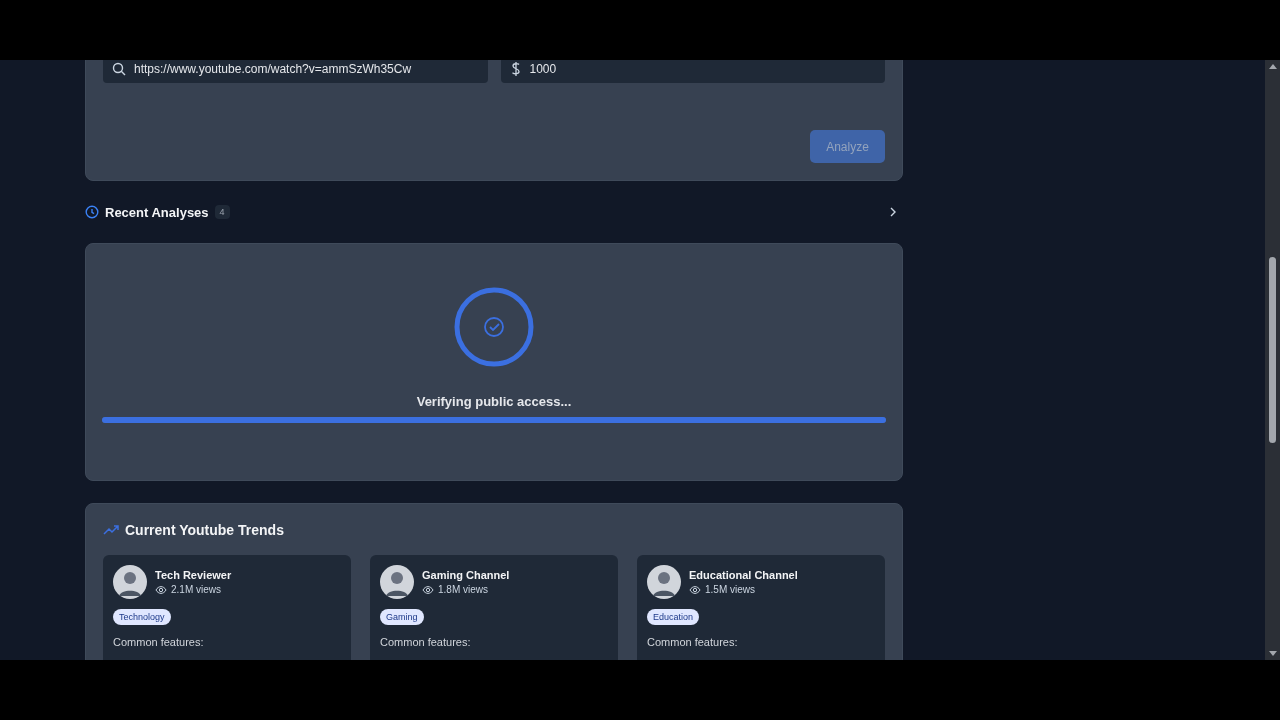  I want to click on section-title: Recent Analyses, so click(157, 212).